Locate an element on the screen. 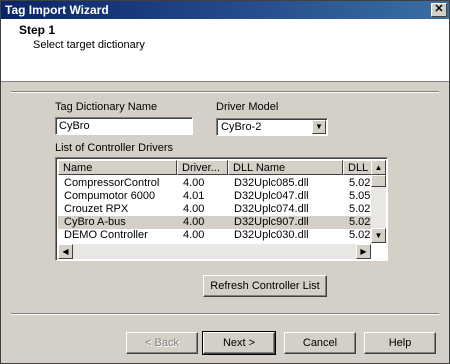 This screenshot has width=450, height=364. back-button: < Back is located at coordinates (162, 343).